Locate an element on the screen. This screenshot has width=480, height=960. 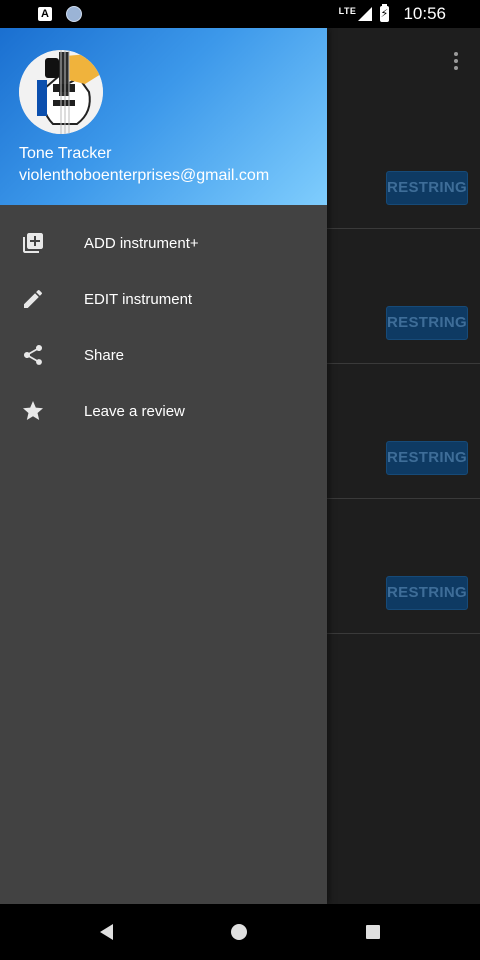
menu-item-label: EDIT instrument is located at coordinates (138, 299).